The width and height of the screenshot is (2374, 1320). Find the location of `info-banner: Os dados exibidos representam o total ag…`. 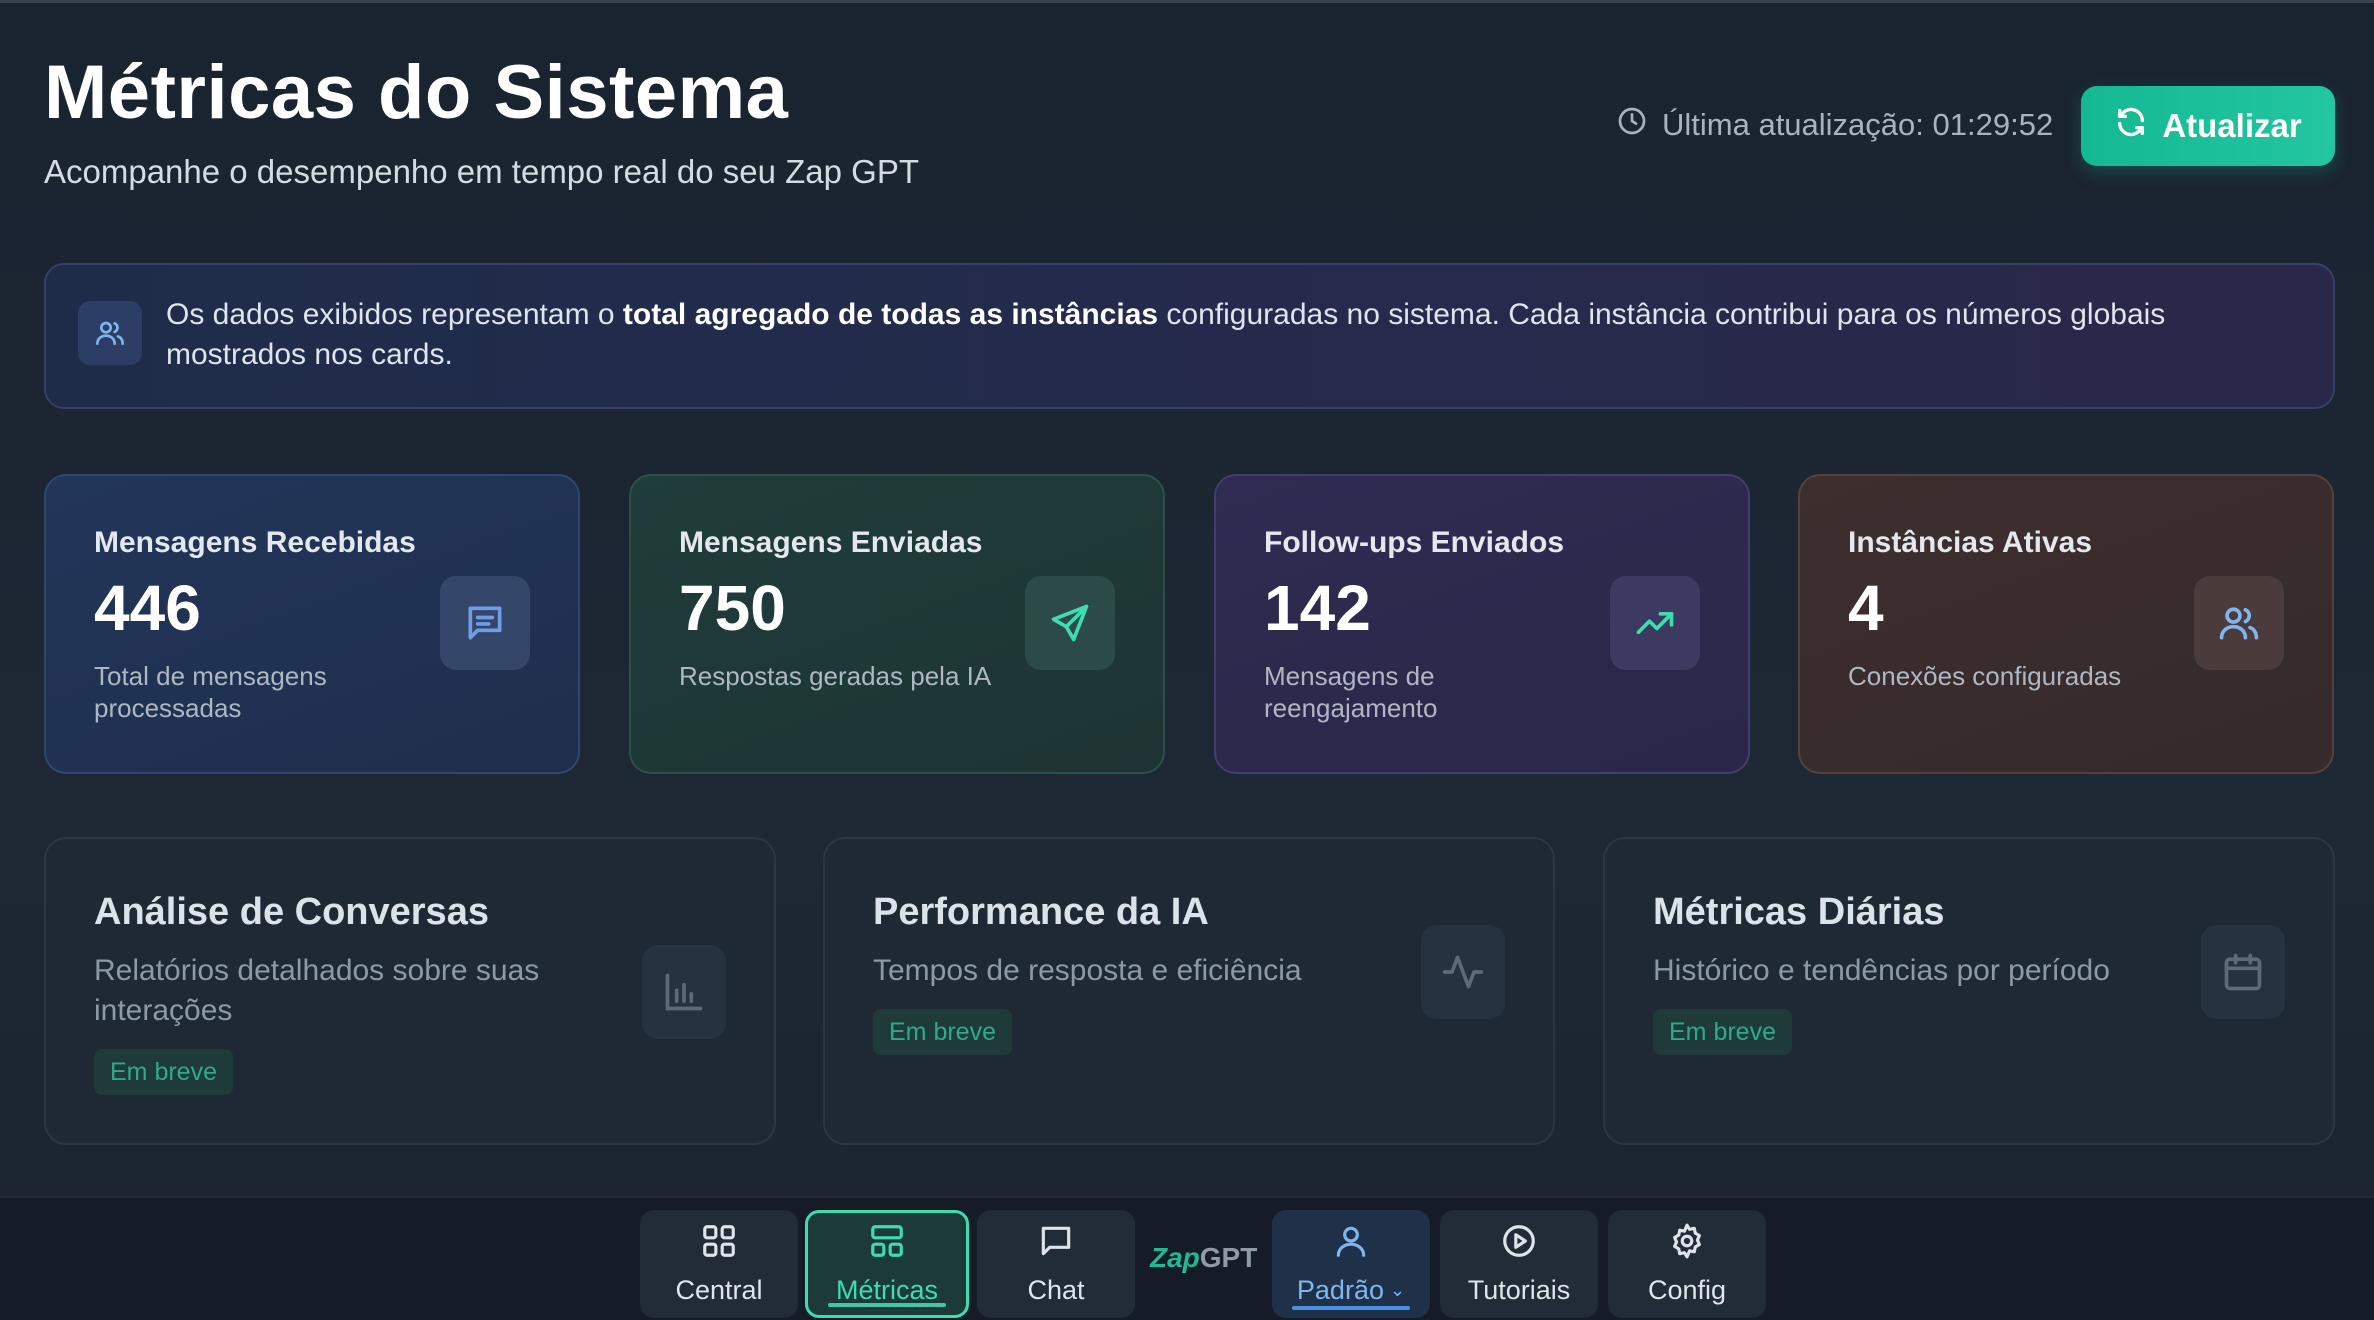

info-banner: Os dados exibidos representam o total ag… is located at coordinates (1189, 336).